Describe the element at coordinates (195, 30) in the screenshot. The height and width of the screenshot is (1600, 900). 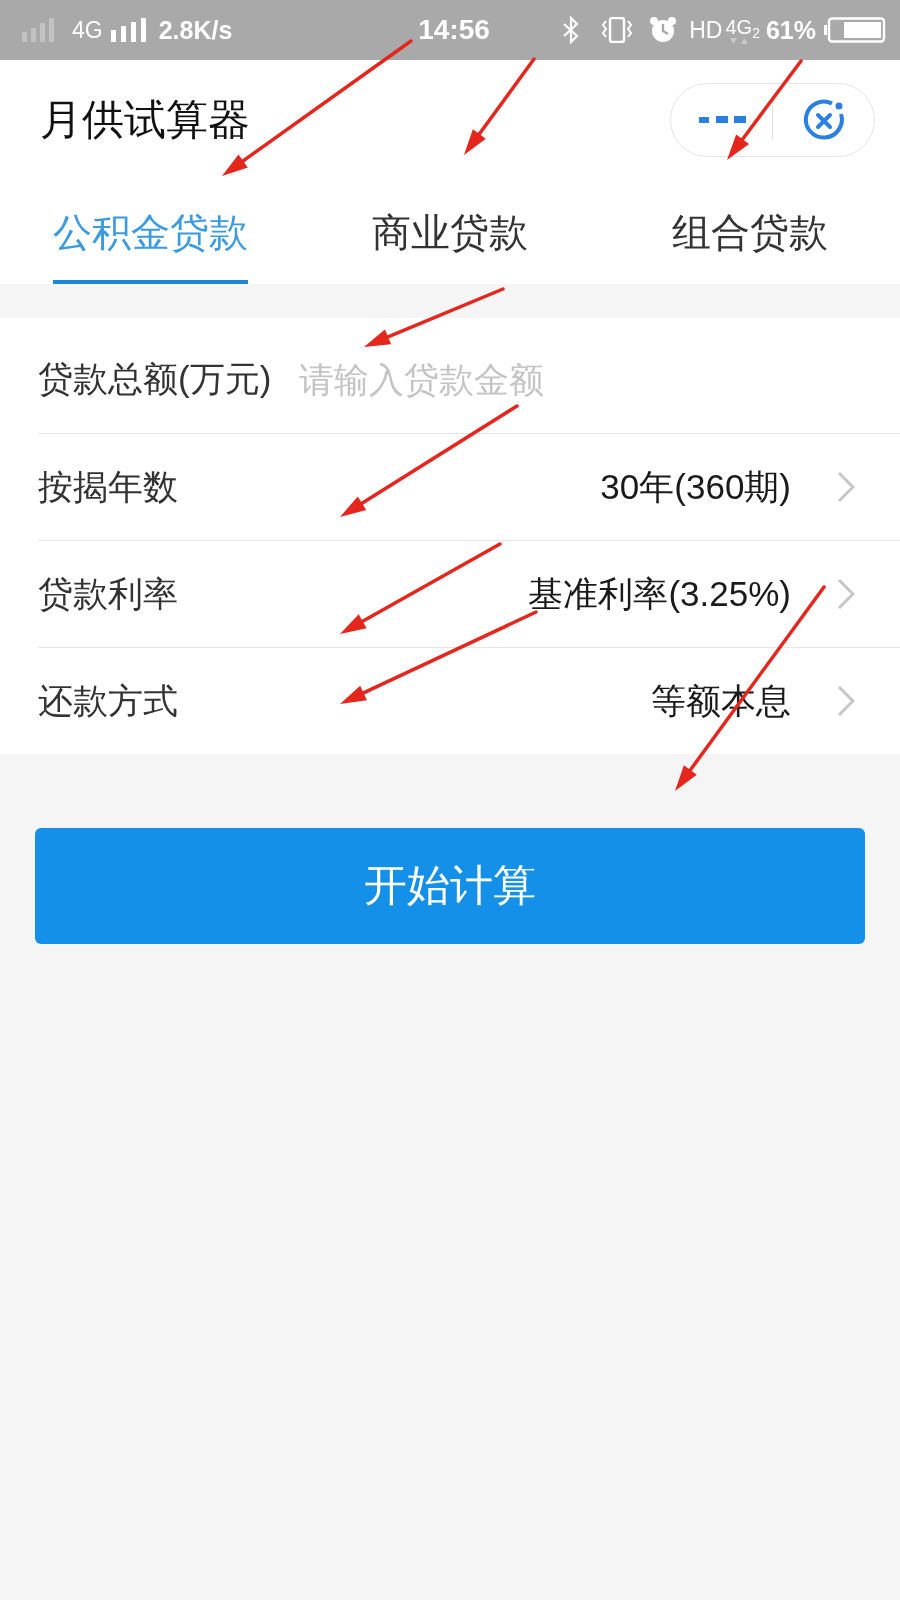
I see `network-speed: 2.8K/s` at that location.